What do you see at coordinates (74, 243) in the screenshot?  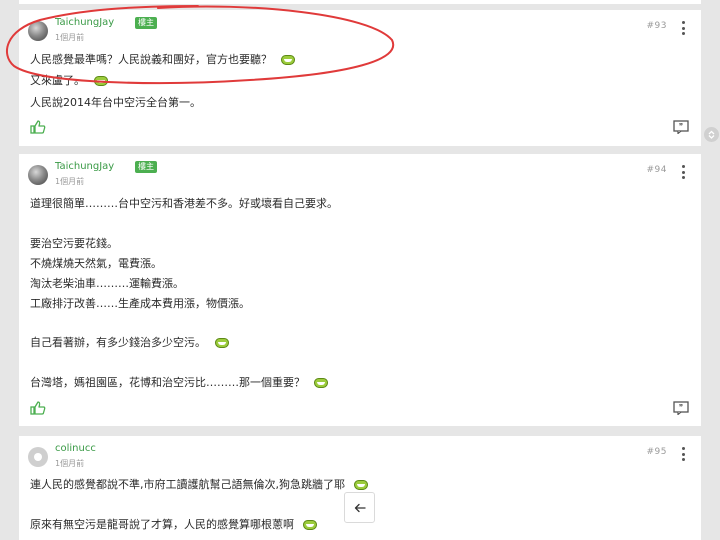 I see `post-line: 要治空污要花錢。` at bounding box center [74, 243].